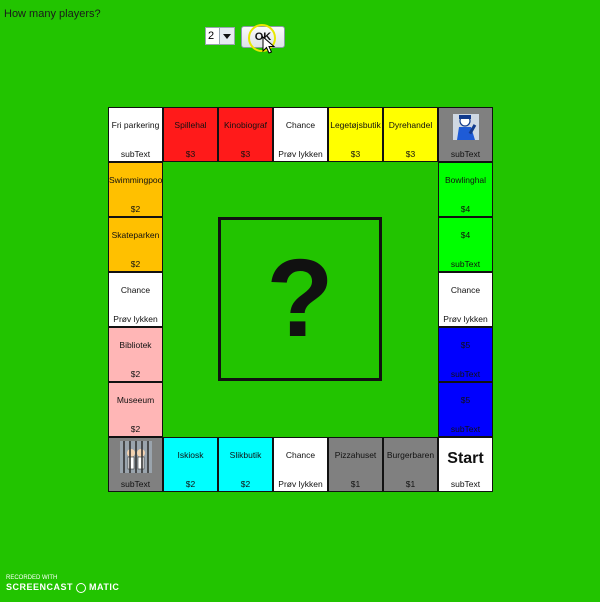 The height and width of the screenshot is (602, 600). I want to click on watermark-logo-icon, so click(81, 587).